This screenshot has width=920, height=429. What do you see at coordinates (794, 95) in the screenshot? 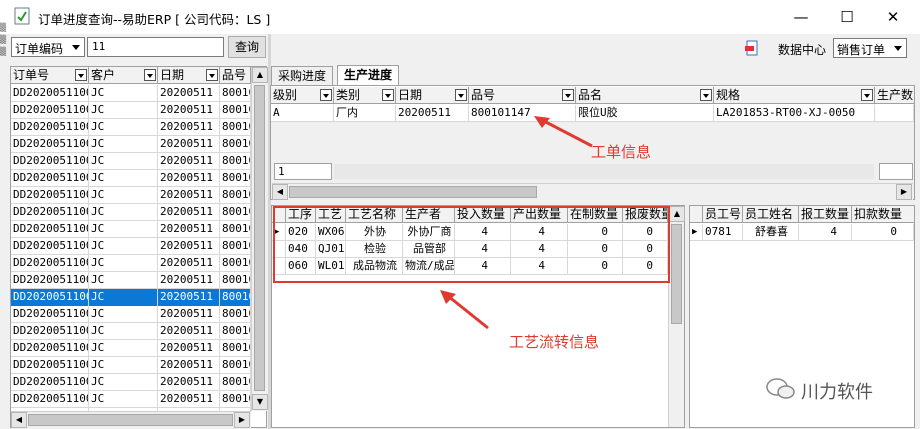
I see `col-spec: 规格` at bounding box center [794, 95].